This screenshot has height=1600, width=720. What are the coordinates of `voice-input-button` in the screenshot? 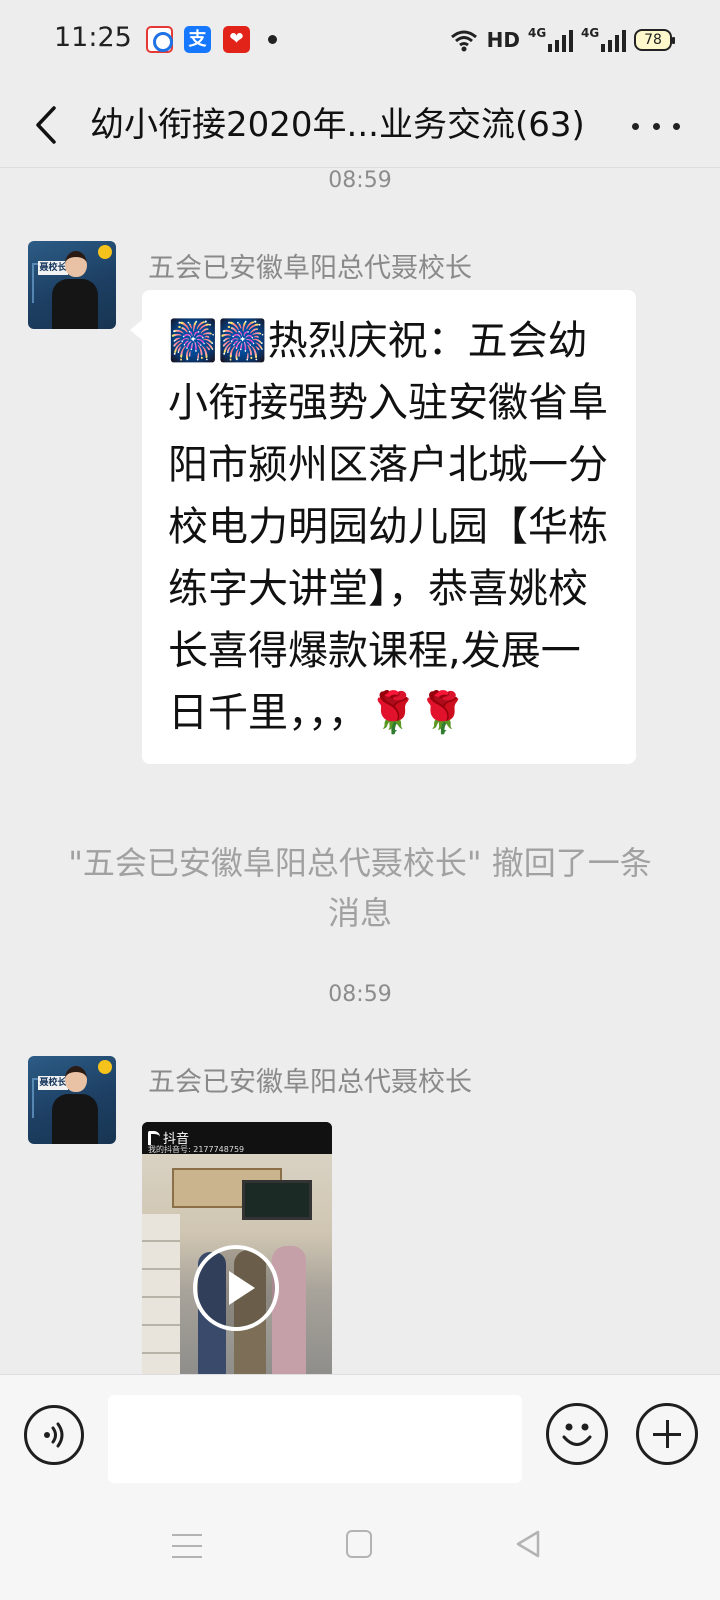 It's located at (54, 1435).